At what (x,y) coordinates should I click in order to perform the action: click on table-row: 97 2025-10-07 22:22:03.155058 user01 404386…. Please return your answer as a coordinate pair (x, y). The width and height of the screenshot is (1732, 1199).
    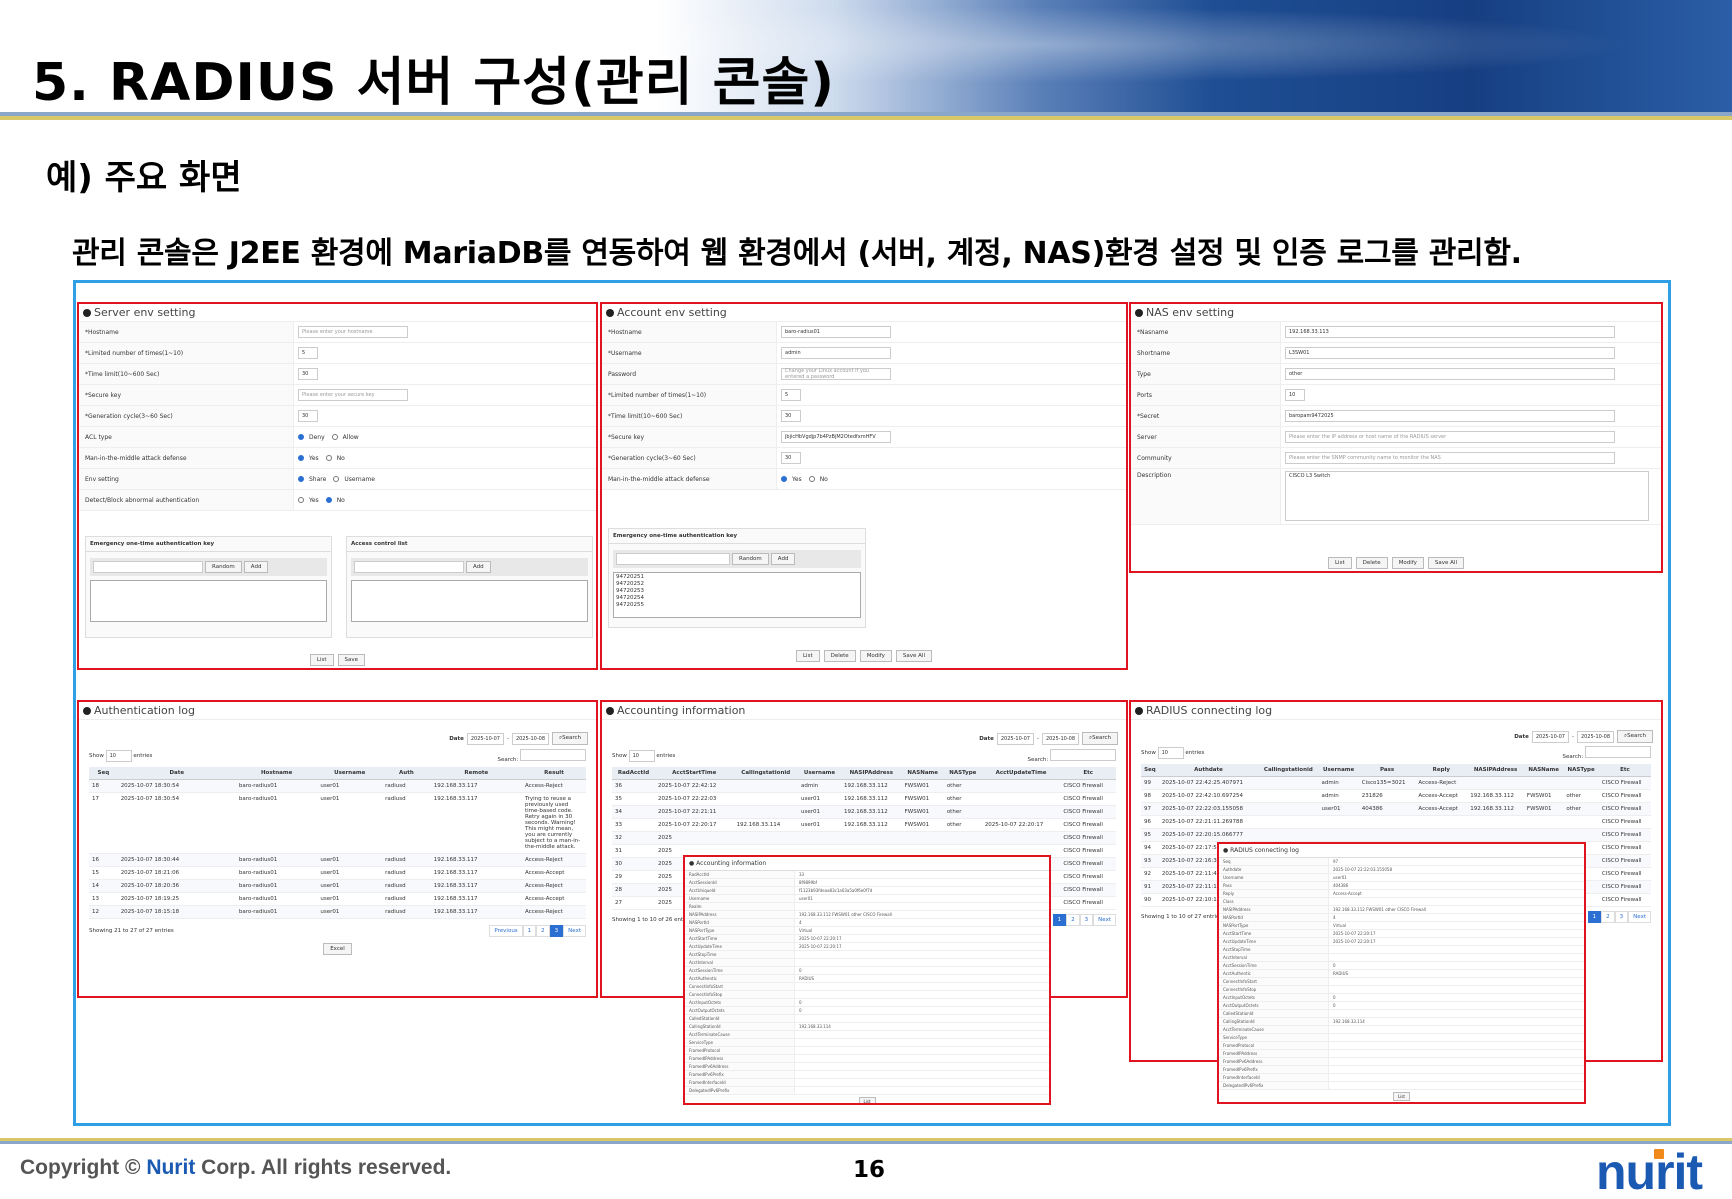
    Looking at the image, I should click on (1396, 809).